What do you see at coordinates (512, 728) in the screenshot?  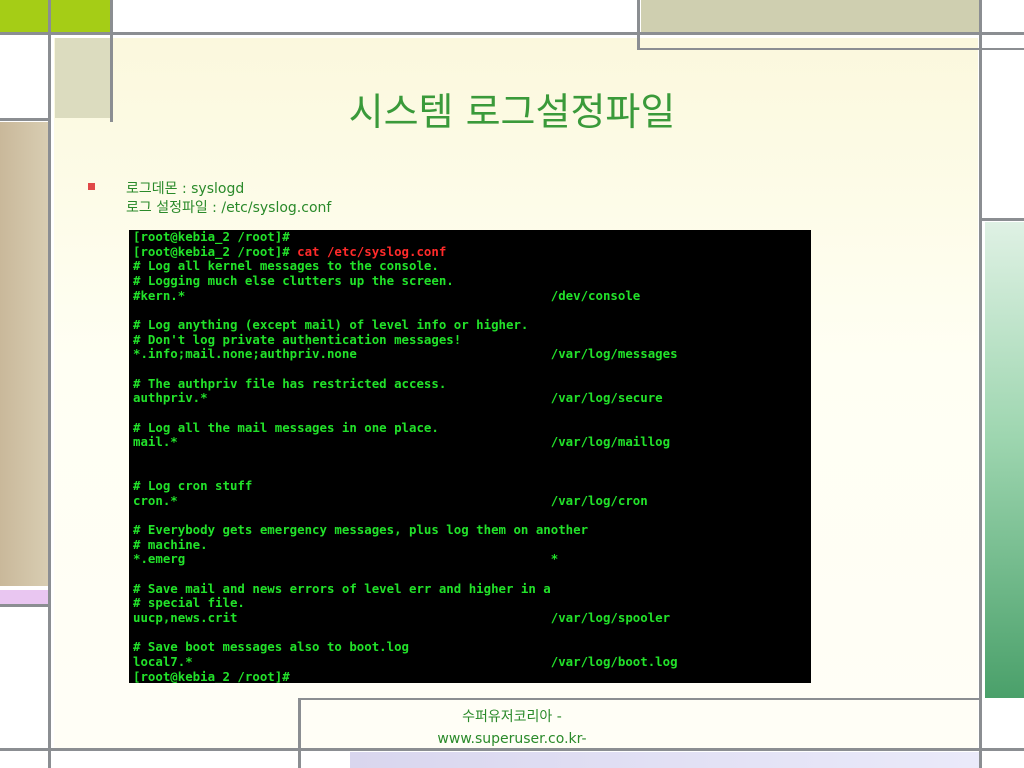 I see `slide-footer: 수퍼유저코리아 - www.superuser.co.kr-` at bounding box center [512, 728].